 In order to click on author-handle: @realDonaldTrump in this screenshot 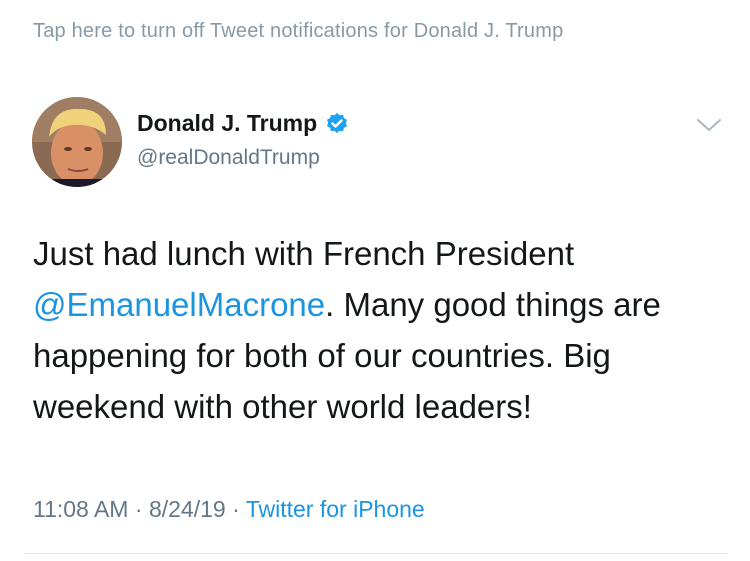, I will do `click(228, 158)`.